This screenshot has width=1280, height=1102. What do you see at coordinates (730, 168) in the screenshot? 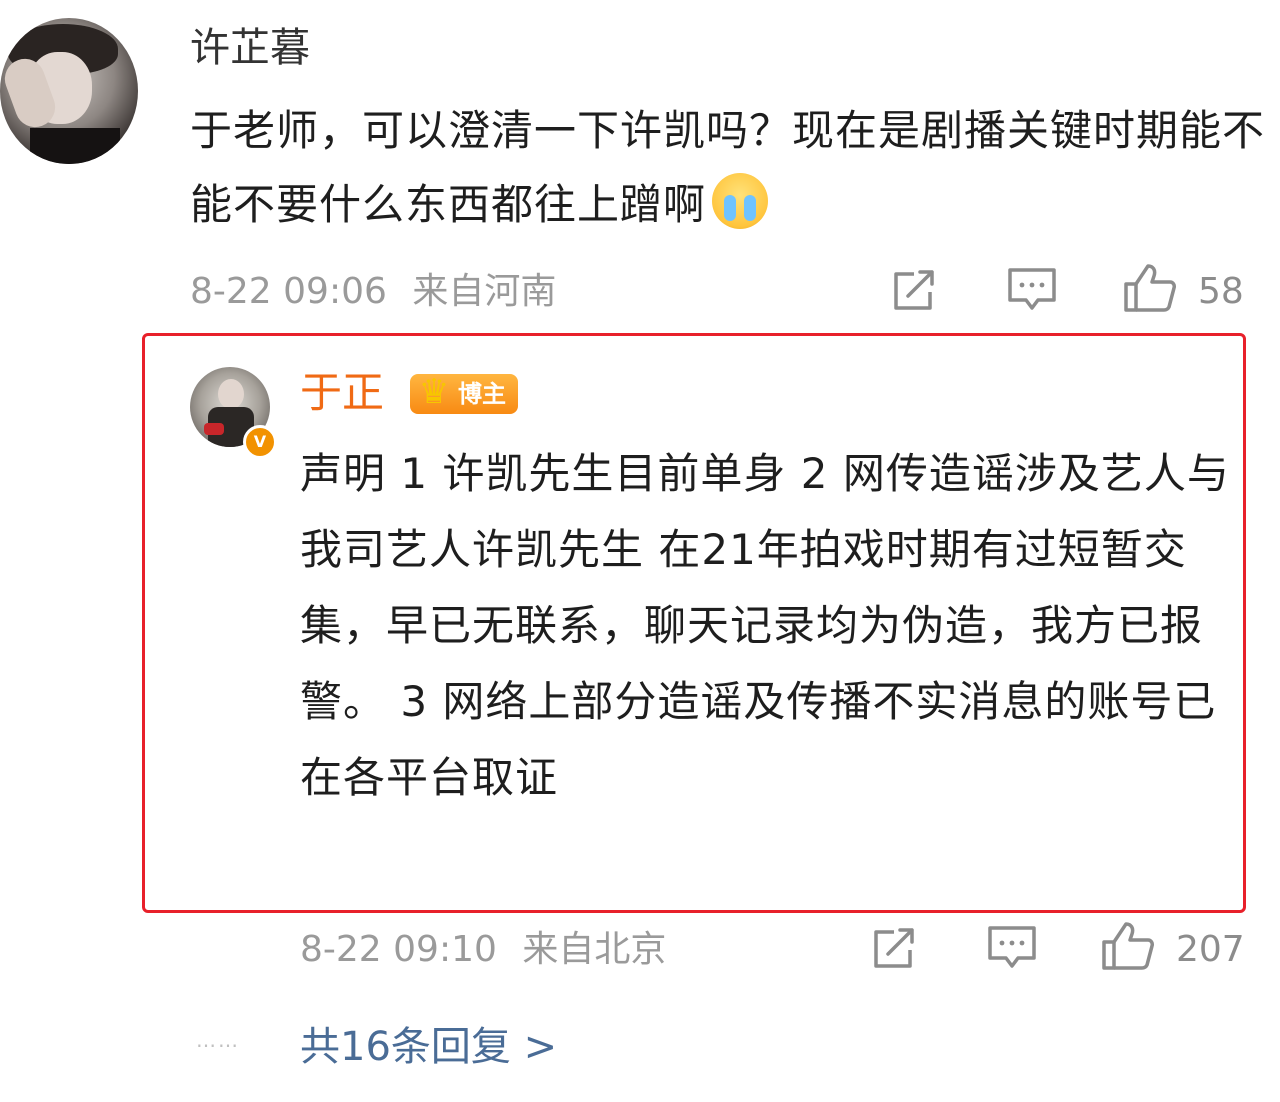
I see `comment-text: 于老师，可以澄清一下许凯吗？现在是剧播关键时期能不能不要什么东西都往上蹭啊` at bounding box center [730, 168].